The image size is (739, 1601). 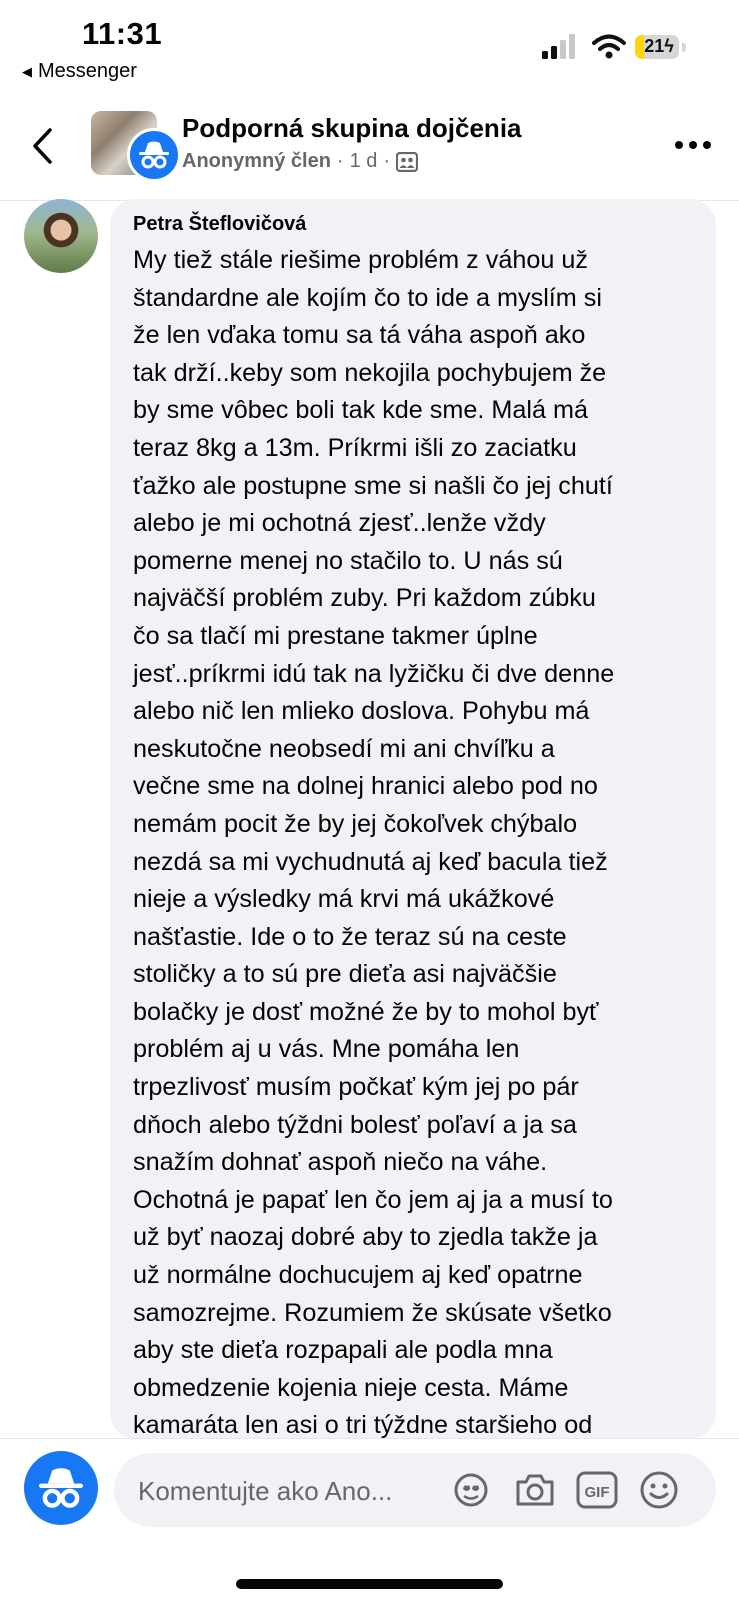 What do you see at coordinates (369, 1584) in the screenshot?
I see `home-indicator` at bounding box center [369, 1584].